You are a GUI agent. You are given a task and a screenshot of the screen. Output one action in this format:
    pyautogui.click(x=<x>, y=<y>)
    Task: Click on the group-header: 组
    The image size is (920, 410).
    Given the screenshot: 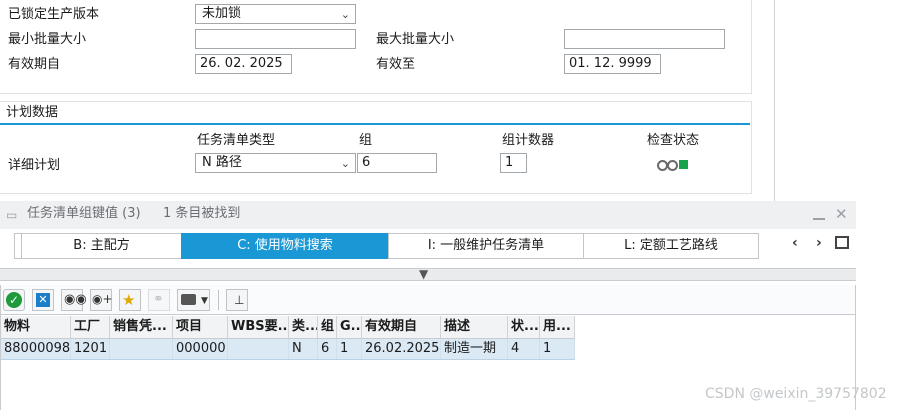 What is the action you would take?
    pyautogui.click(x=366, y=140)
    